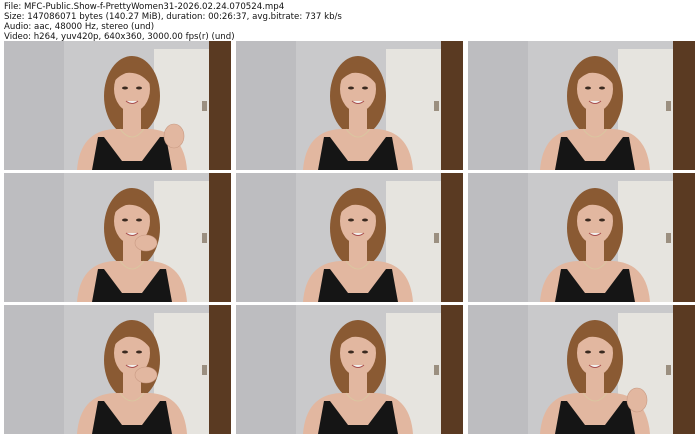 The height and width of the screenshot is (438, 700). What do you see at coordinates (79, 27) in the screenshot?
I see `audio-info-line: Audio: aac, 48000 Hz, stereo (und)` at bounding box center [79, 27].